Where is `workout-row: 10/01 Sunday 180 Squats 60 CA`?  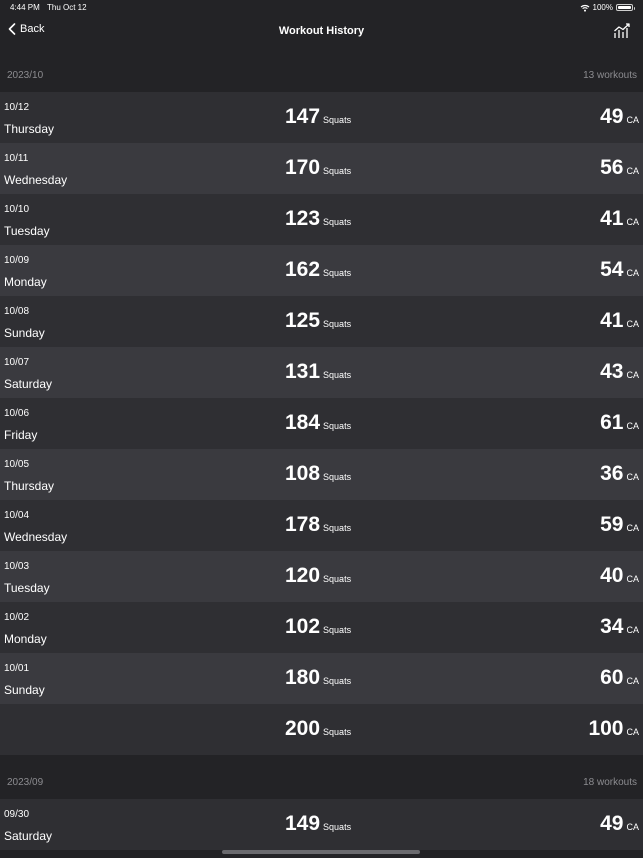
workout-row: 10/01 Sunday 180 Squats 60 CA is located at coordinates (321, 678).